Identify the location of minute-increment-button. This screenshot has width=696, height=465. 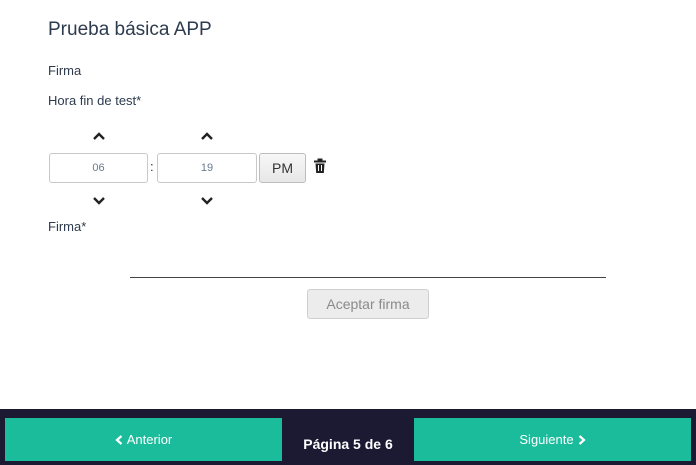
(207, 136).